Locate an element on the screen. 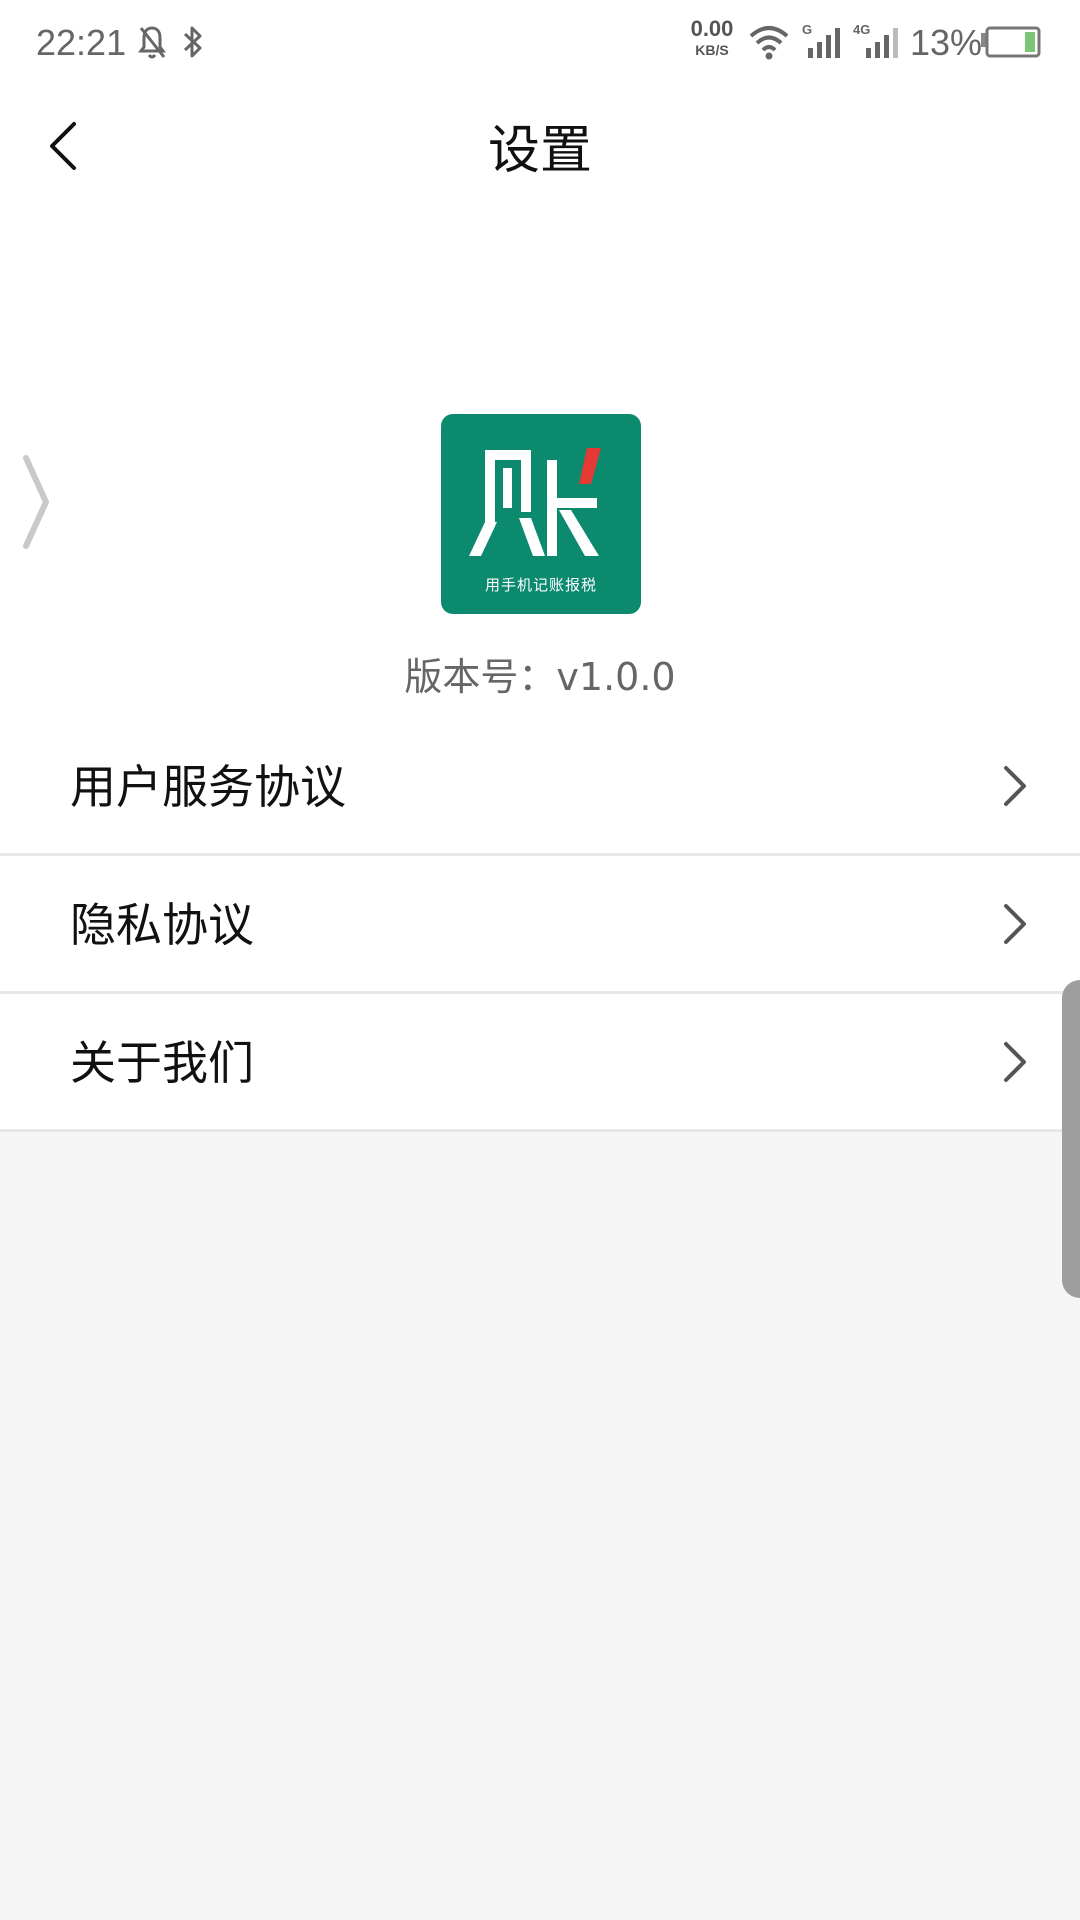  signal-icon: G is located at coordinates (821, 40).